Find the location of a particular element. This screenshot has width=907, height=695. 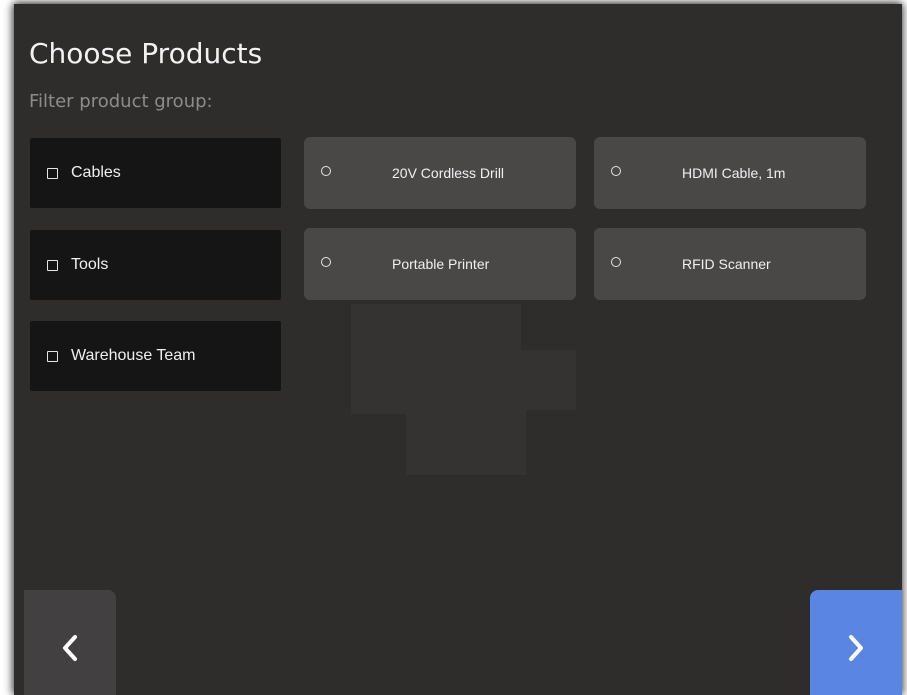

product-20v-cordless-drill: 20V Cordless Drill is located at coordinates (440, 173).